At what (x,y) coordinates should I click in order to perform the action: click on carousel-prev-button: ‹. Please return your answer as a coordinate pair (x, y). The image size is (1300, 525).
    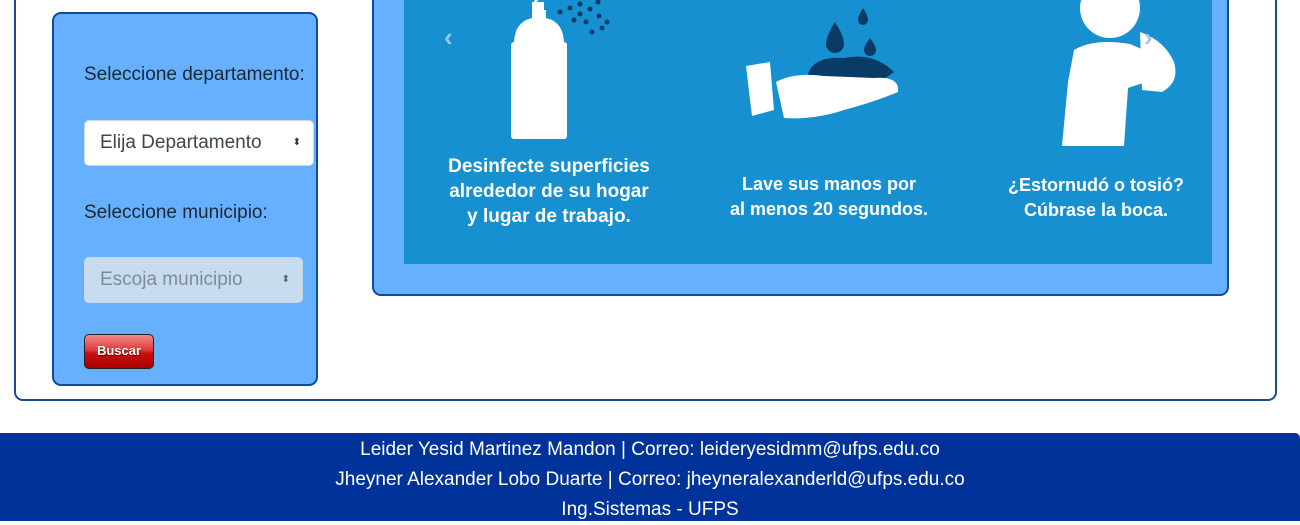
    Looking at the image, I should click on (448, 37).